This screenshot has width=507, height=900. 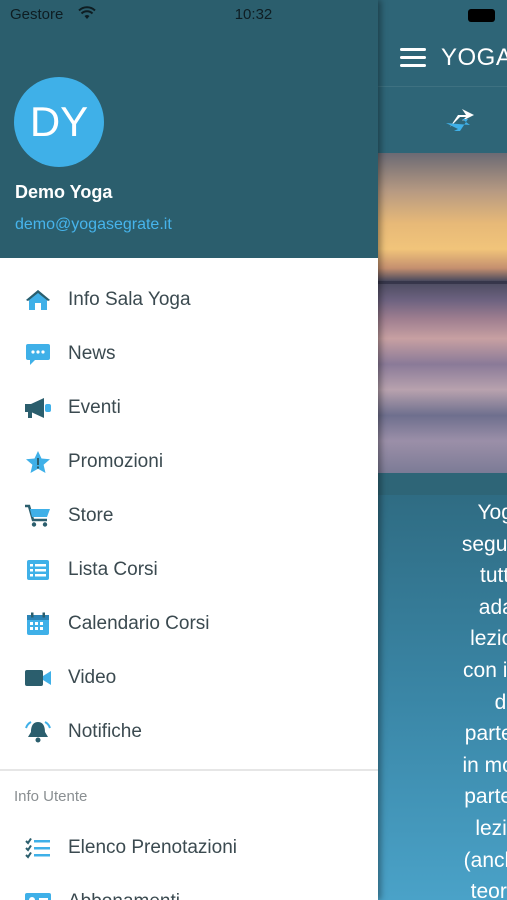 What do you see at coordinates (484, 544) in the screenshot?
I see `intro-text-line: seguendo` at bounding box center [484, 544].